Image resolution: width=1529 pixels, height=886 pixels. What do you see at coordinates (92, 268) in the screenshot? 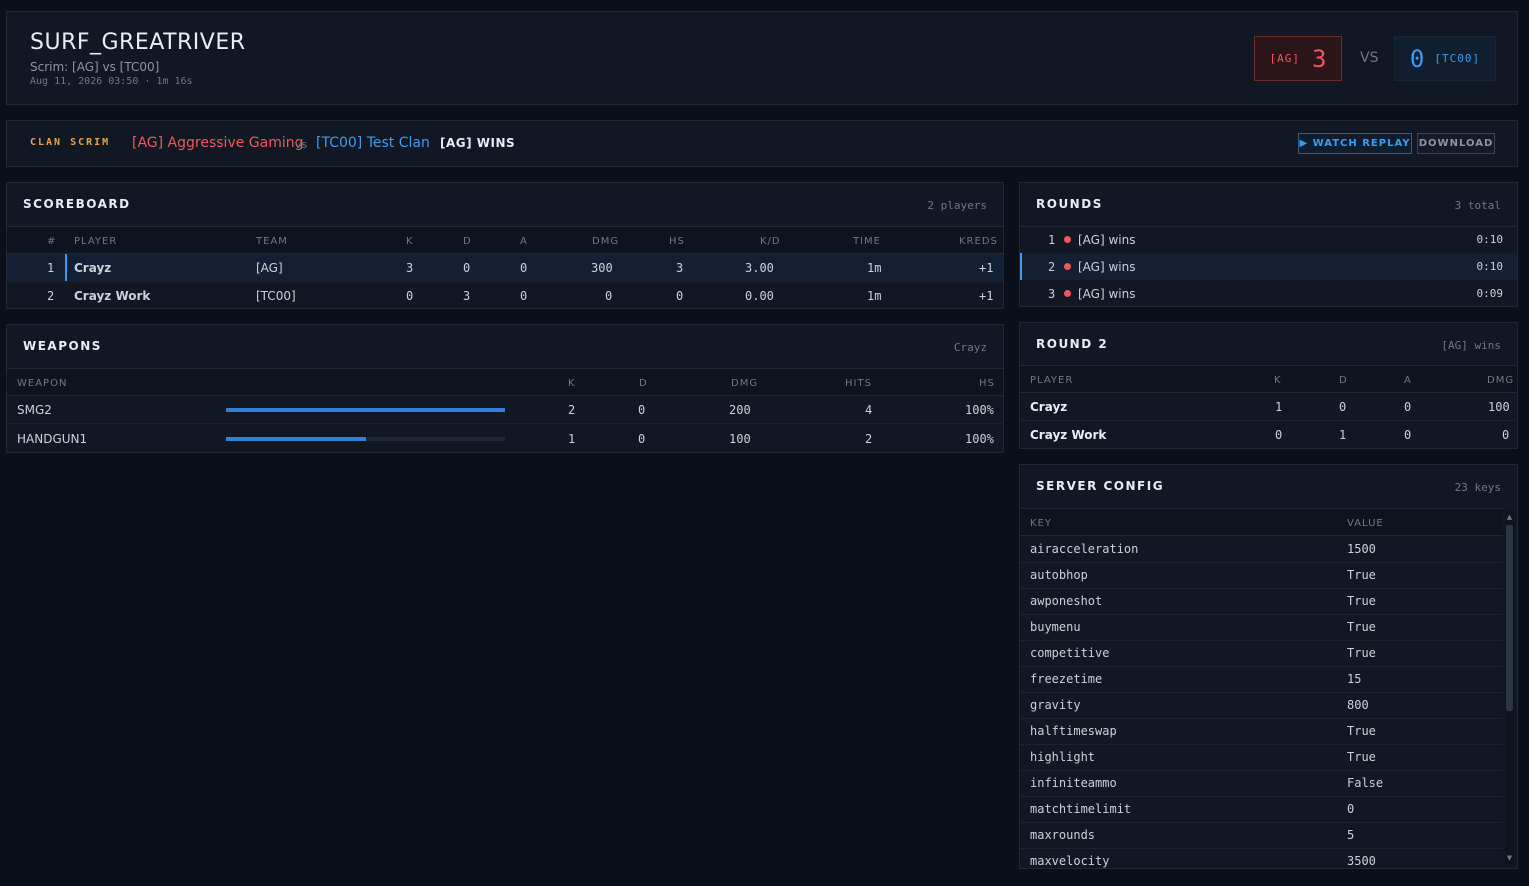
I see `player-name: Crayz` at bounding box center [92, 268].